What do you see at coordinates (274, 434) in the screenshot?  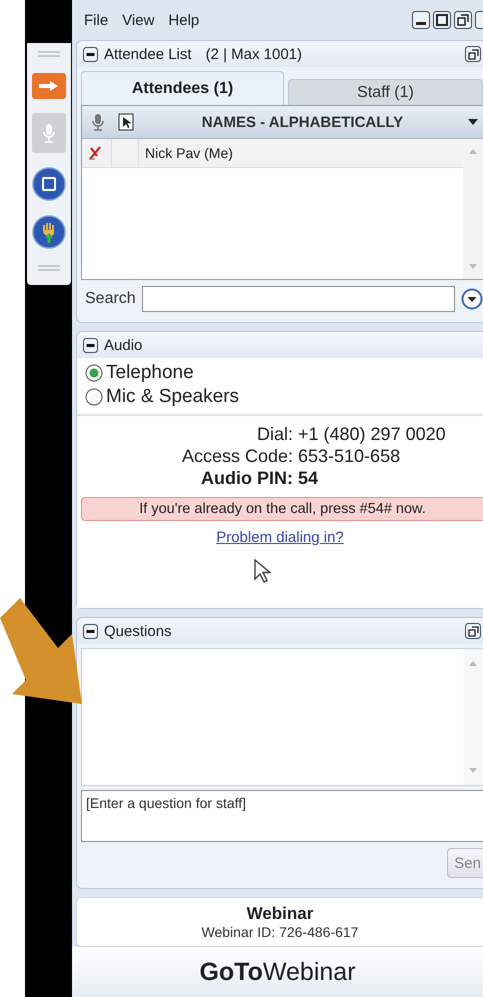 I see `detail-label: Dial:` at bounding box center [274, 434].